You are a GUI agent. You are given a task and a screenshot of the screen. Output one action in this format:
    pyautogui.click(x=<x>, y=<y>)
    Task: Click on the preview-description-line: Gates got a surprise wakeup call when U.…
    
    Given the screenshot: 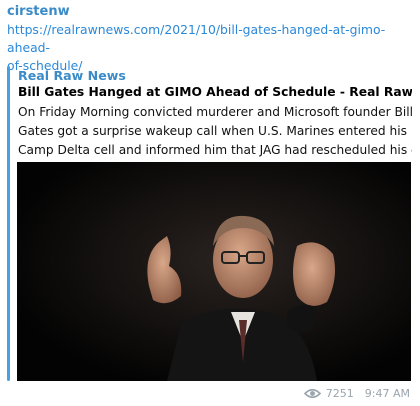 What is the action you would take?
    pyautogui.click(x=212, y=131)
    